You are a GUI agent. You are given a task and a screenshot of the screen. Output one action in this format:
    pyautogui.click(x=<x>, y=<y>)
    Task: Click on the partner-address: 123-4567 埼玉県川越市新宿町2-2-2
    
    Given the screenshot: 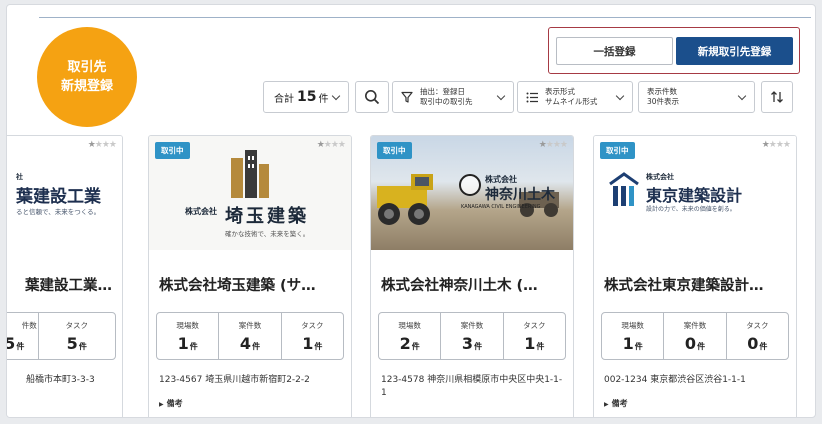 What is the action you would take?
    pyautogui.click(x=234, y=380)
    